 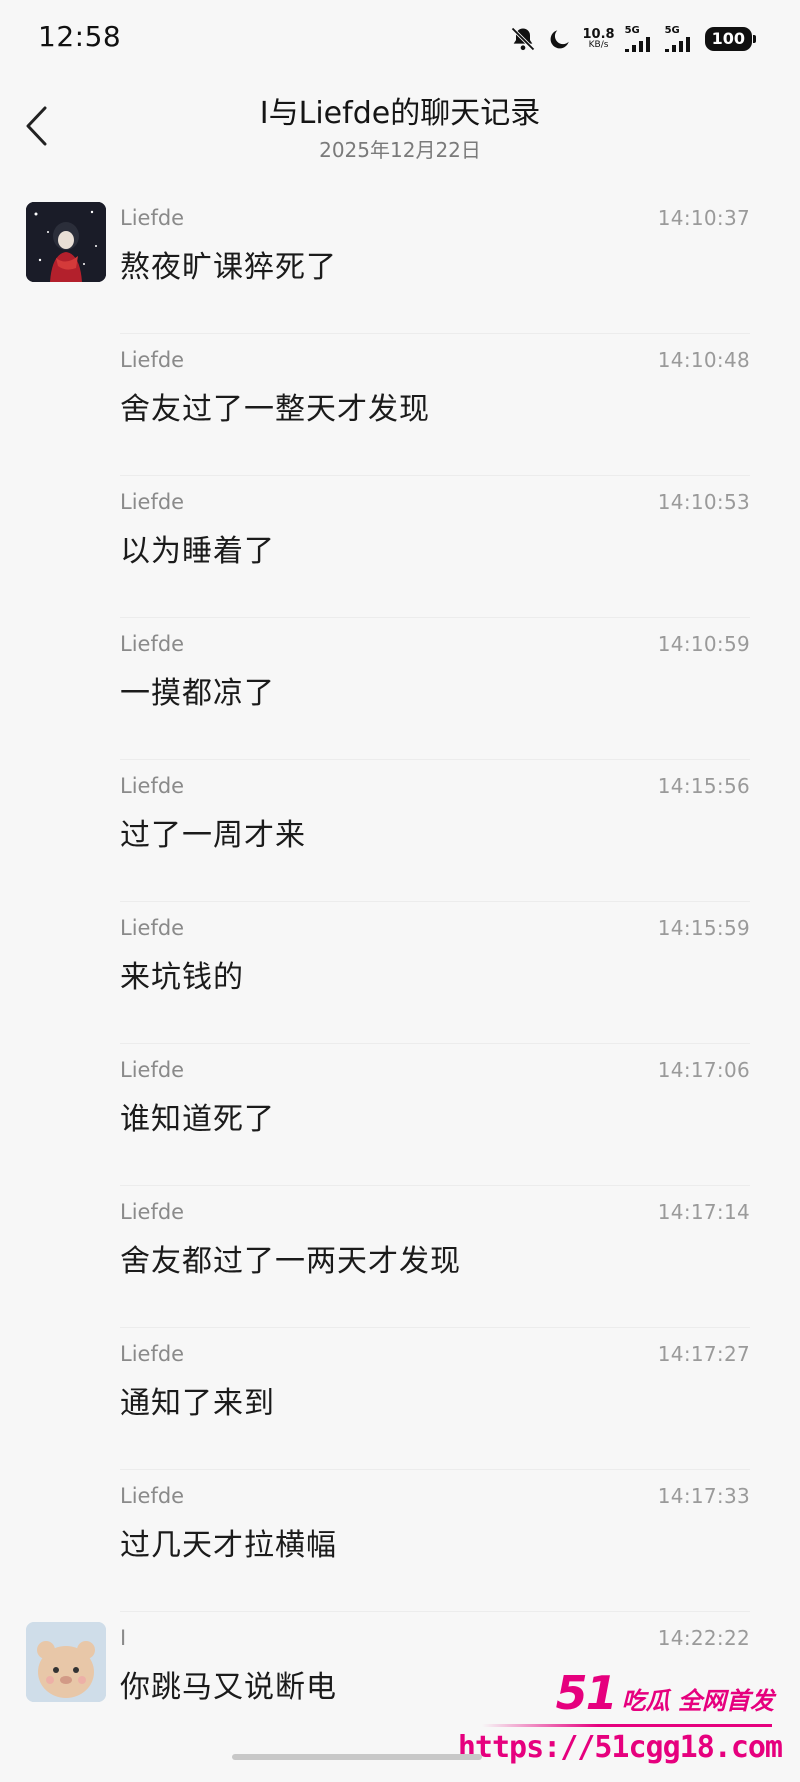 What do you see at coordinates (228, 267) in the screenshot?
I see `message-text: 熬夜旷课猝死了` at bounding box center [228, 267].